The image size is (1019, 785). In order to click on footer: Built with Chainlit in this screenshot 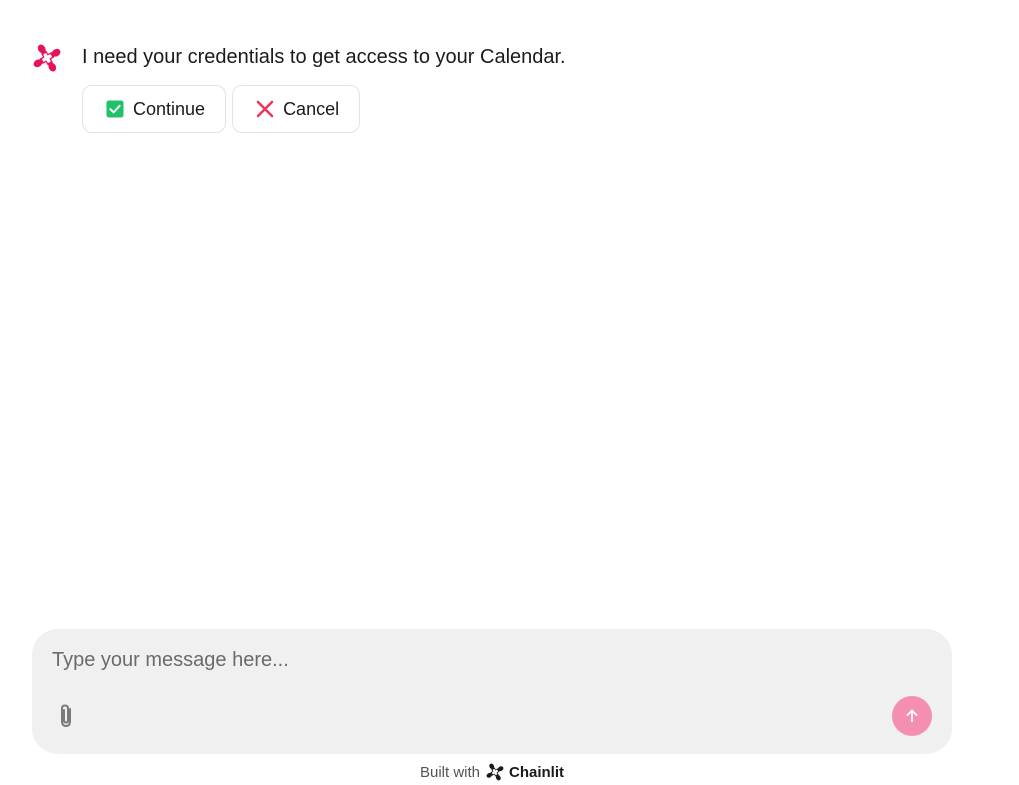, I will do `click(492, 772)`.